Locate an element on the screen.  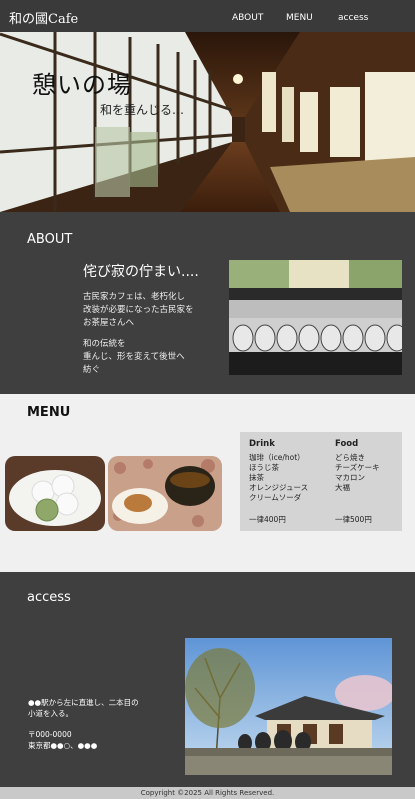
access-line: ●●駅から左に直進し、二本目の is located at coordinates (83, 702).